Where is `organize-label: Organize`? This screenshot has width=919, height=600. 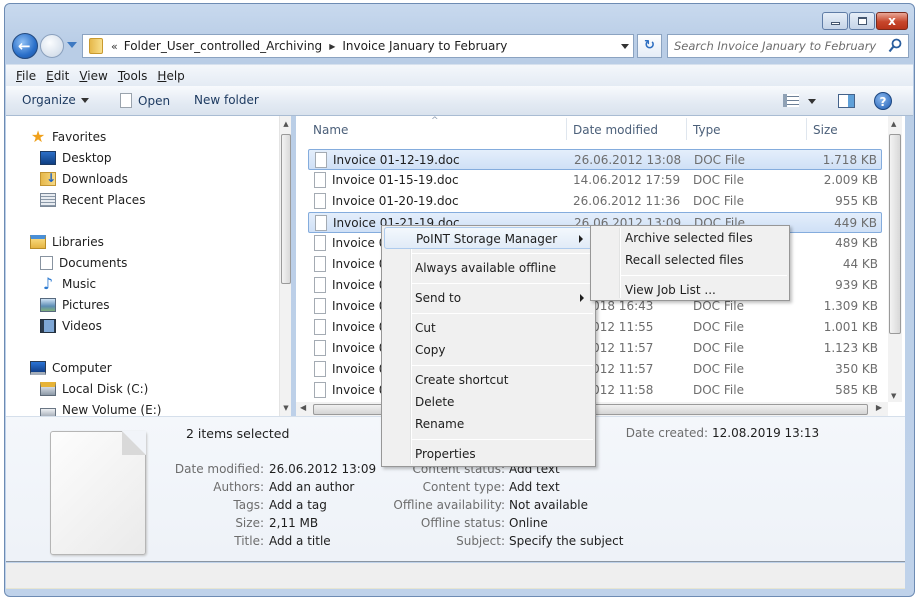 organize-label: Organize is located at coordinates (49, 100).